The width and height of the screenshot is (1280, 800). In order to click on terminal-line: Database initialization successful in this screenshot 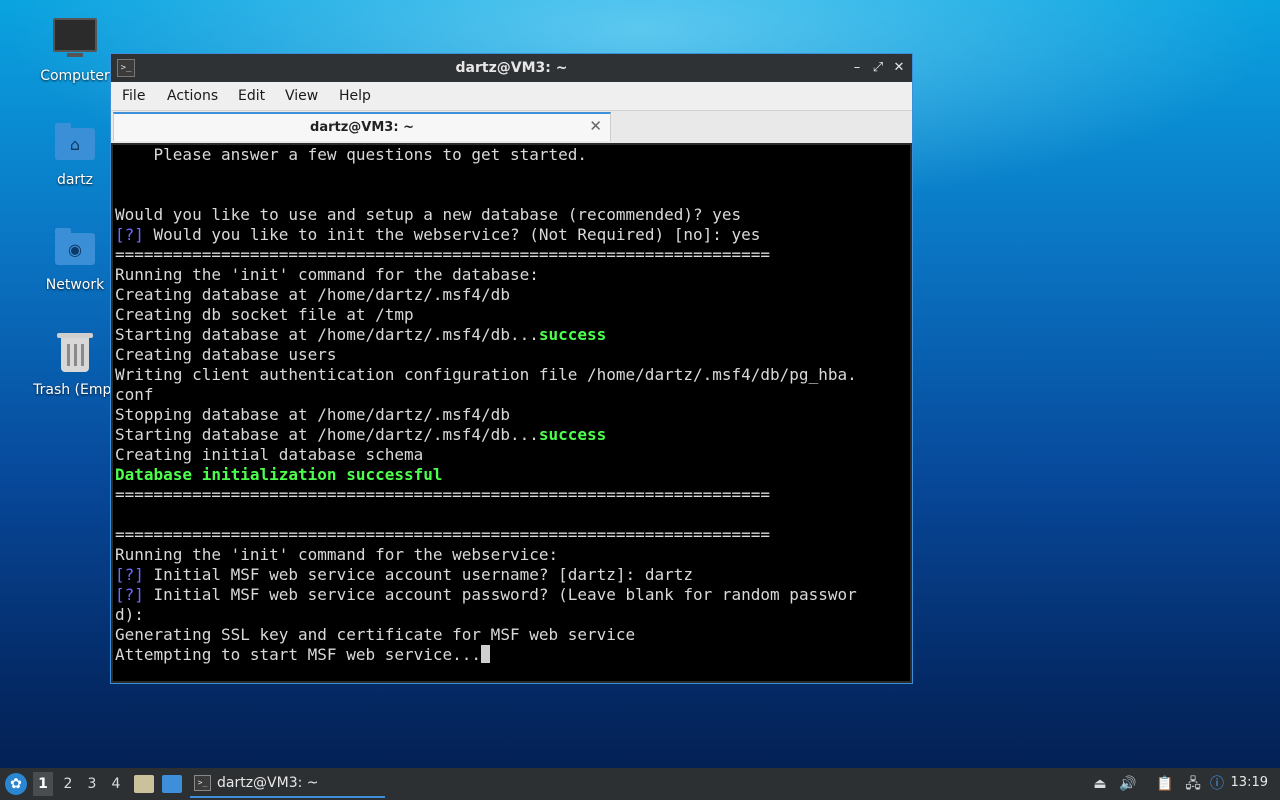, I will do `click(279, 475)`.